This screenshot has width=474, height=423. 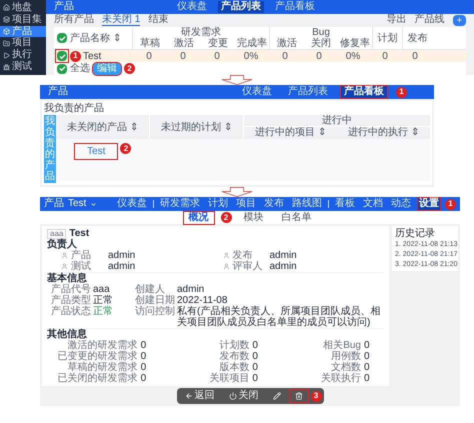 What do you see at coordinates (98, 378) in the screenshot?
I see `field-label: 已关闭的研发需求` at bounding box center [98, 378].